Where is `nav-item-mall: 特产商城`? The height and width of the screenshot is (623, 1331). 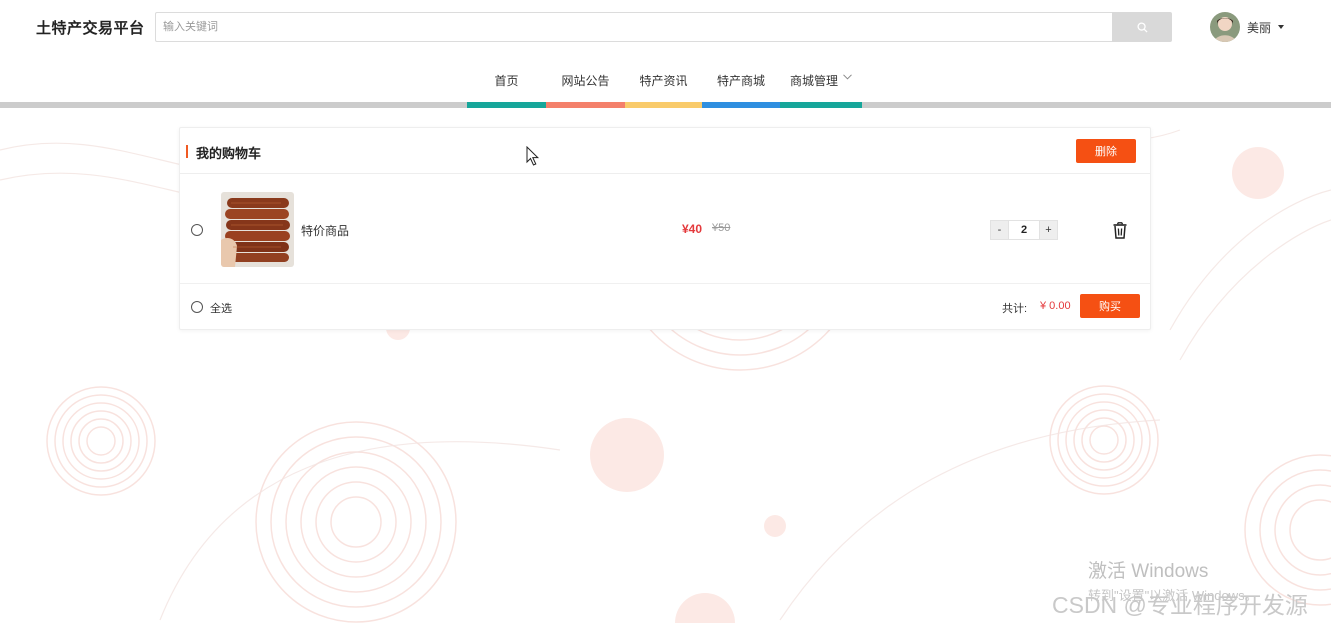
nav-item-mall: 特产商城 is located at coordinates (741, 81).